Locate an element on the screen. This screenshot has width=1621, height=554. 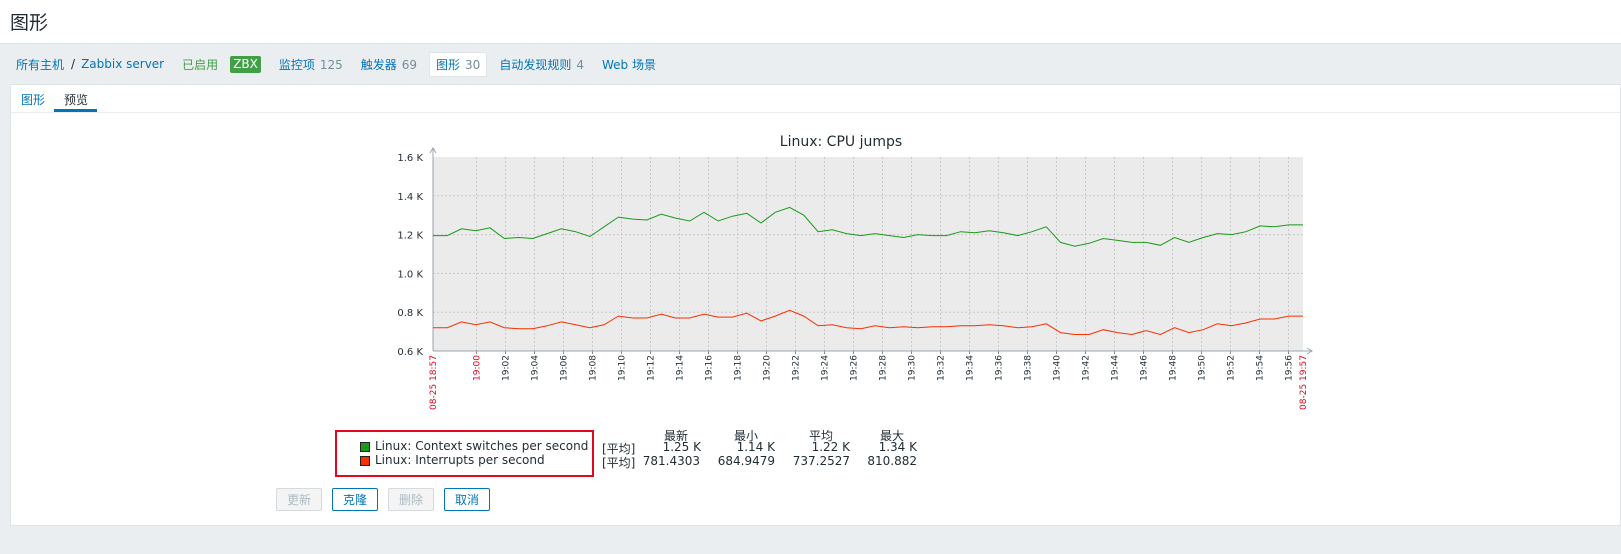
x-tick-label: 19:02 is located at coordinates (507, 368).